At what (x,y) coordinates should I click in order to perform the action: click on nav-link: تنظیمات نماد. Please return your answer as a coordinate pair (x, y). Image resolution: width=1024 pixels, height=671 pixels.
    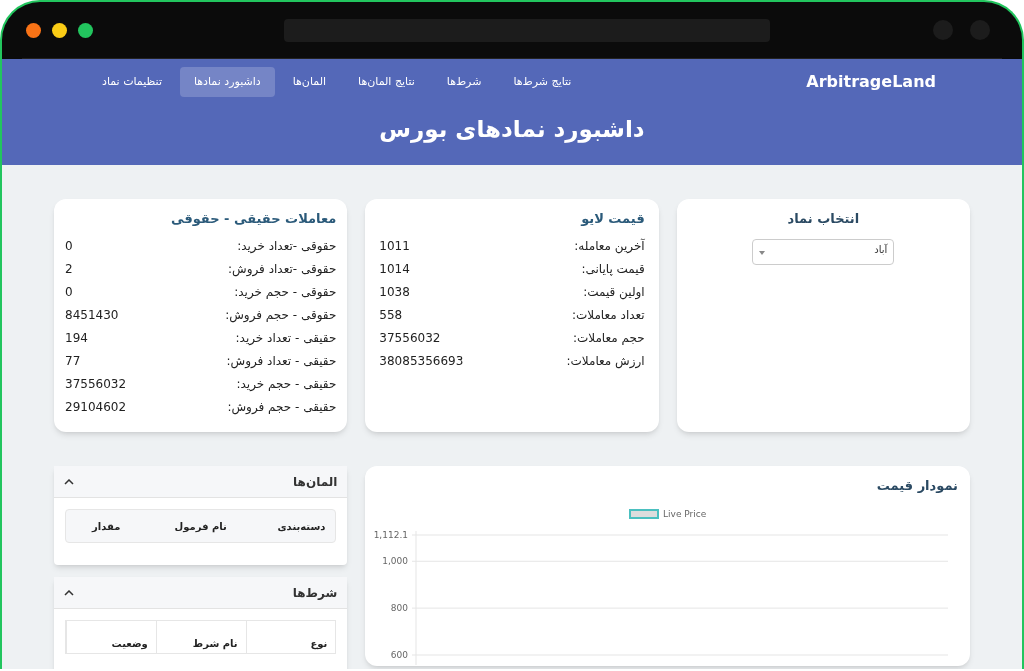
    Looking at the image, I should click on (132, 82).